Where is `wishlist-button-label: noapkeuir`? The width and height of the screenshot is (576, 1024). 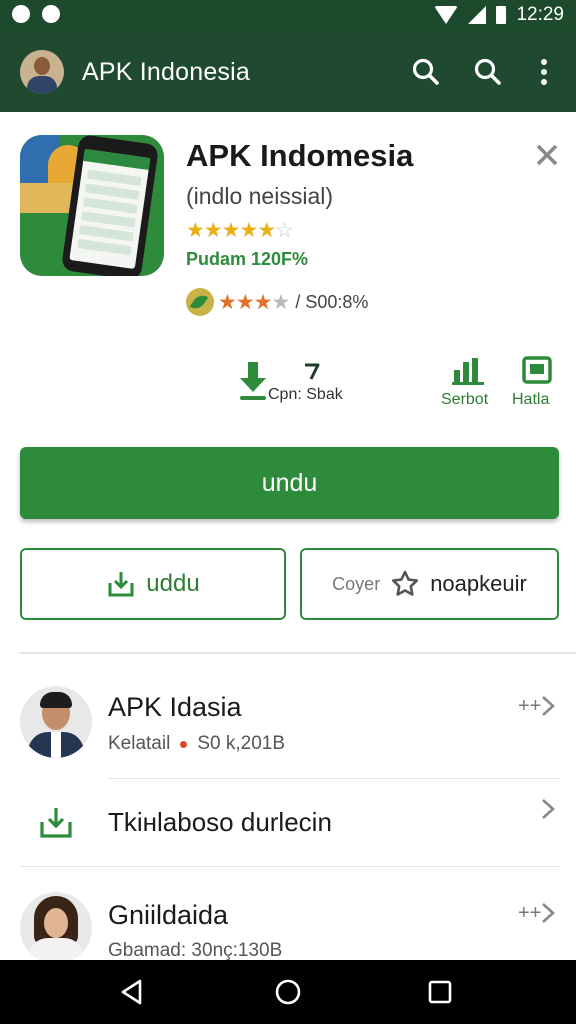
wishlist-button-label: noapkeuir is located at coordinates (478, 583).